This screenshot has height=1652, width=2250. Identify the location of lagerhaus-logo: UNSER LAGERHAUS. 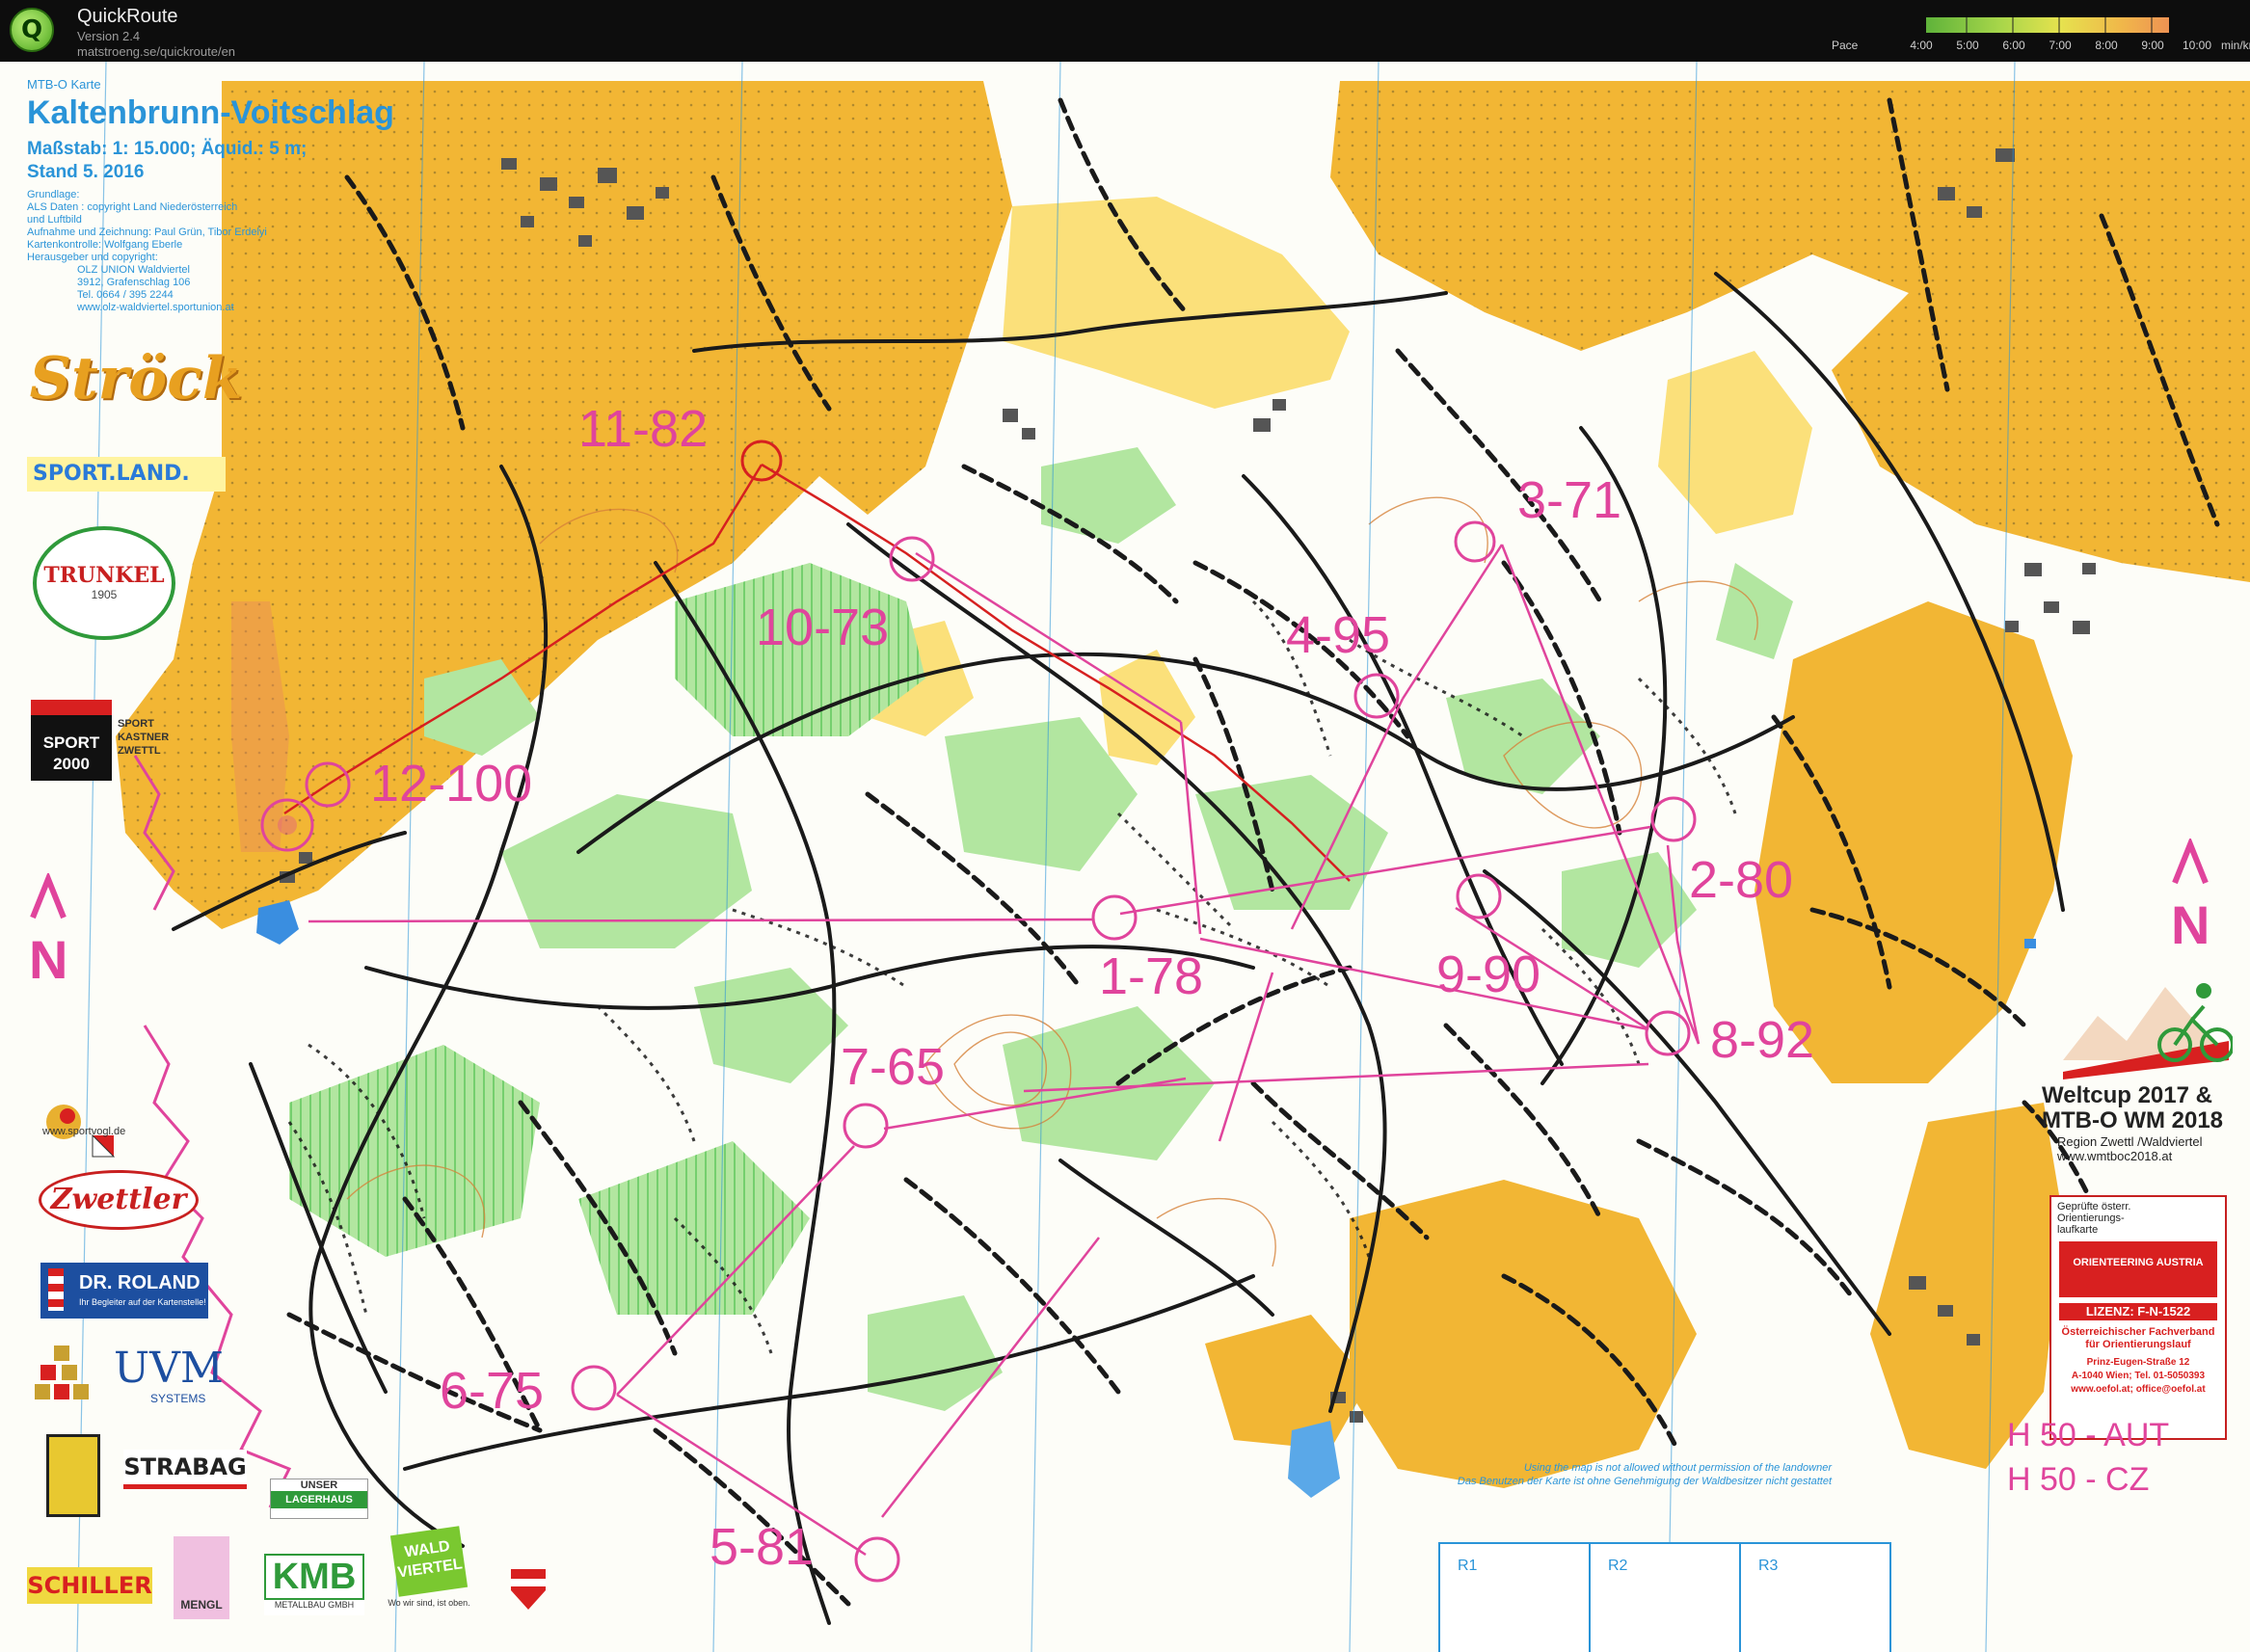
(319, 1499).